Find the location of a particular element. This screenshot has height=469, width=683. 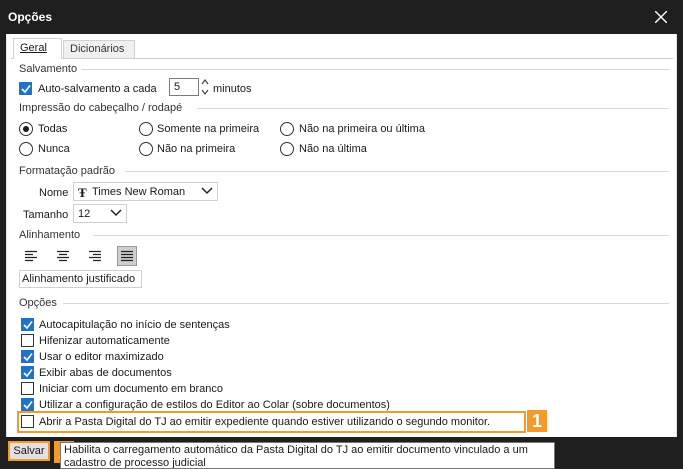

section-formatacao: Formatação padrão is located at coordinates (344, 171).